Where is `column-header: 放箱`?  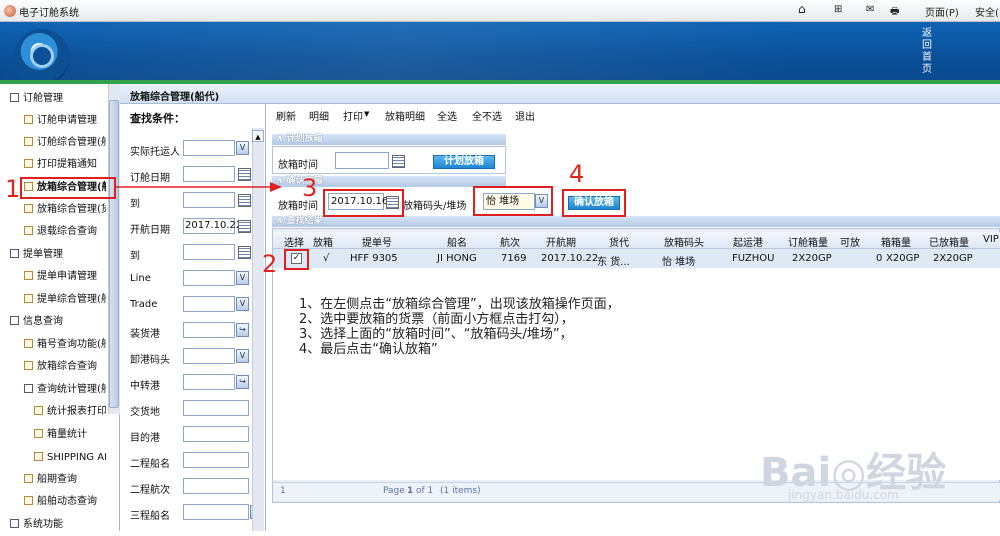
column-header: 放箱 is located at coordinates (323, 241).